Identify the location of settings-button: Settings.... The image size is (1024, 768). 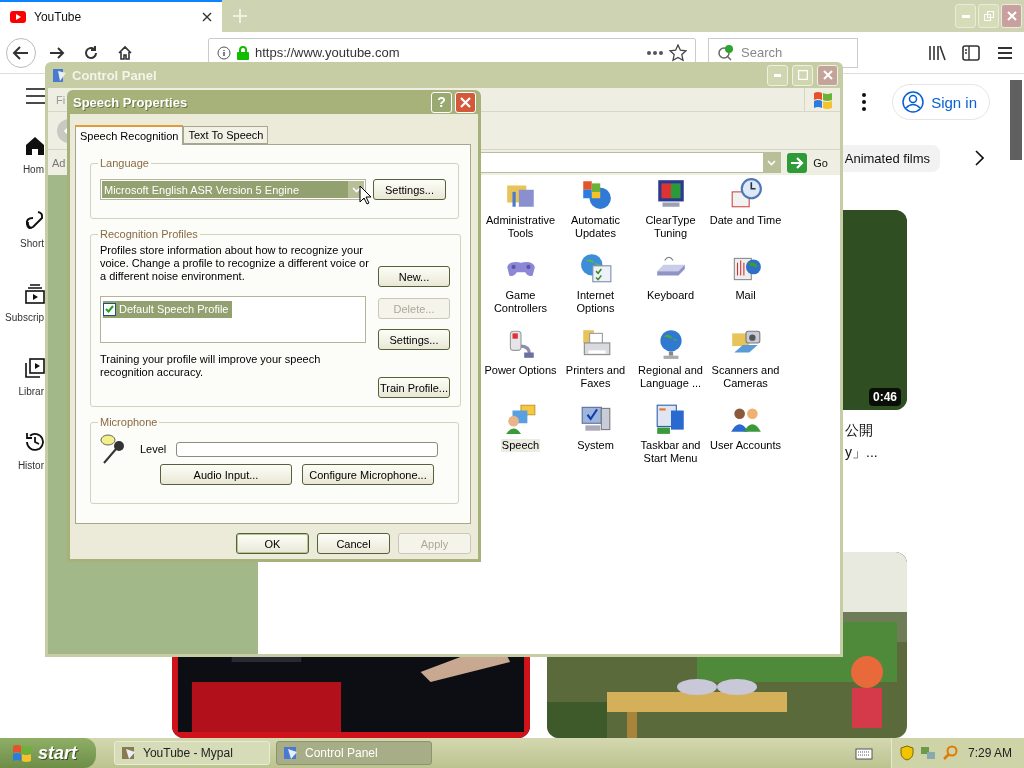
(409, 189).